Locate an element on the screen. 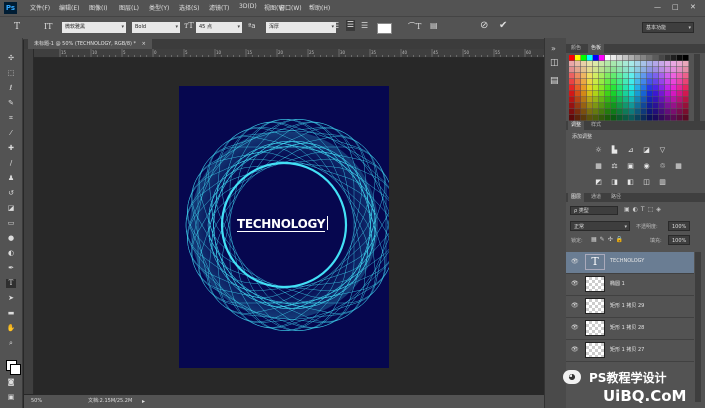 Image resolution: width=705 pixels, height=408 pixels. character-panel-icon: ▤ is located at coordinates (434, 25).